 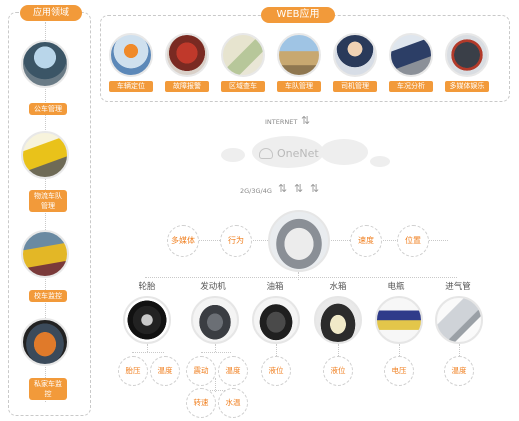 I want to click on tire-params-hline, so click(x=148, y=352).